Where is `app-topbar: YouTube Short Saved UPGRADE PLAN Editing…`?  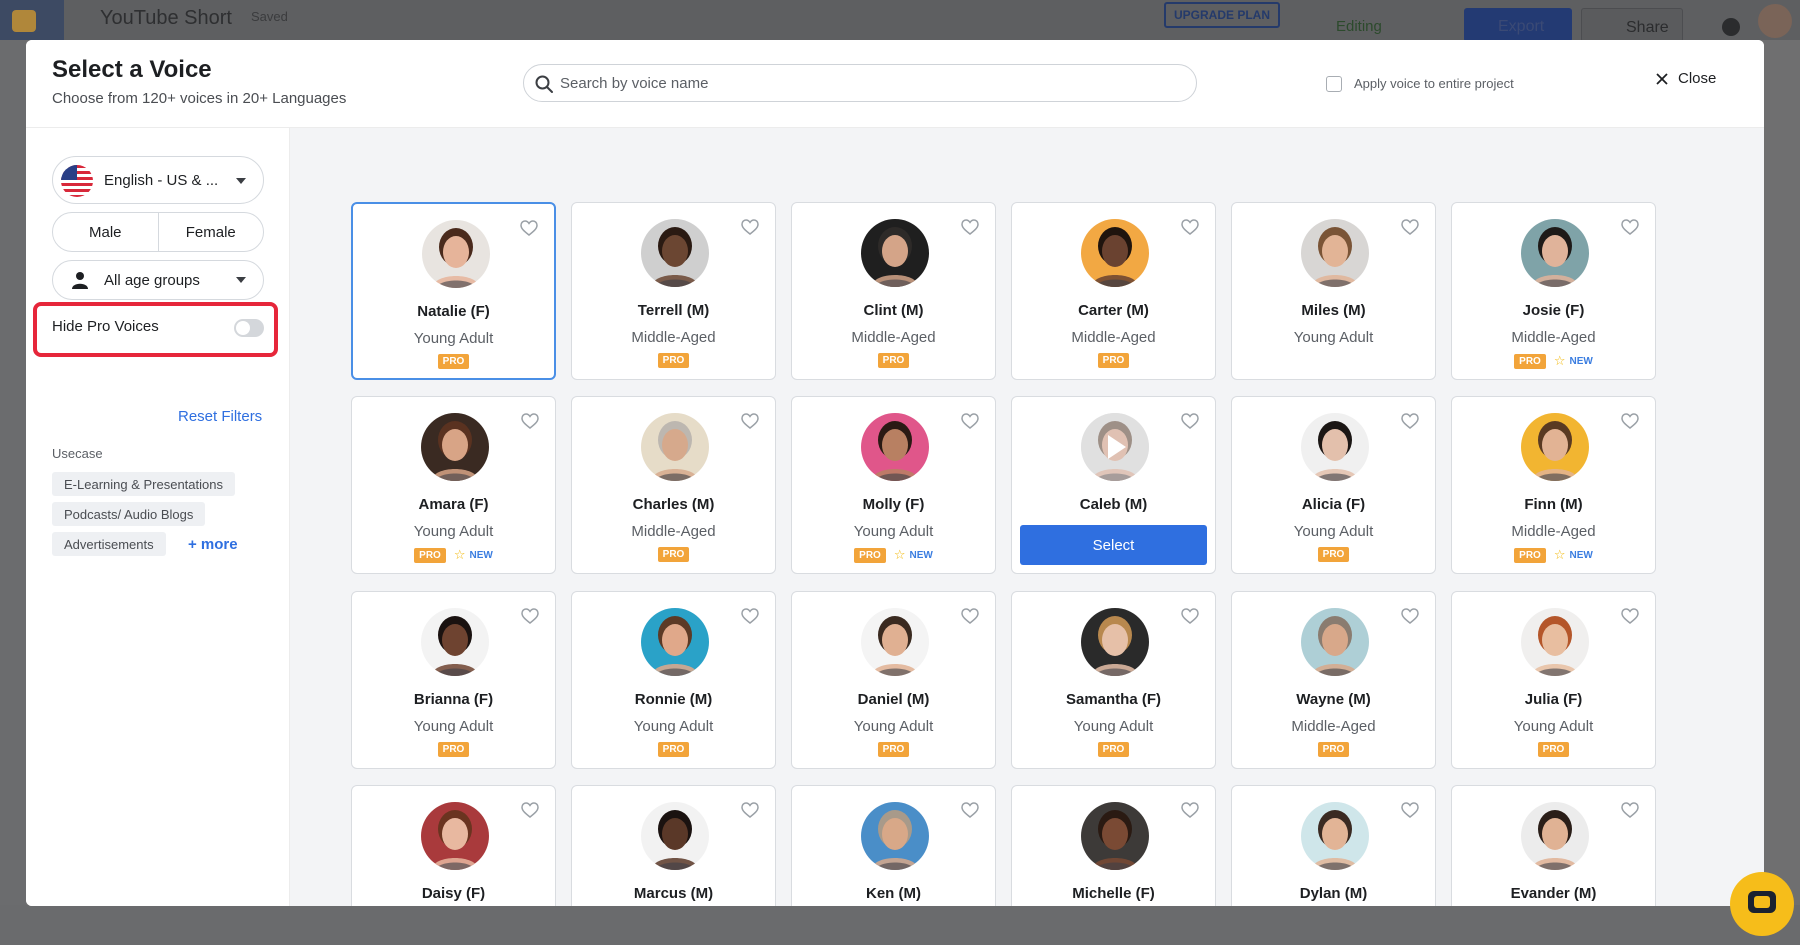
app-topbar: YouTube Short Saved UPGRADE PLAN Editing… is located at coordinates (900, 21).